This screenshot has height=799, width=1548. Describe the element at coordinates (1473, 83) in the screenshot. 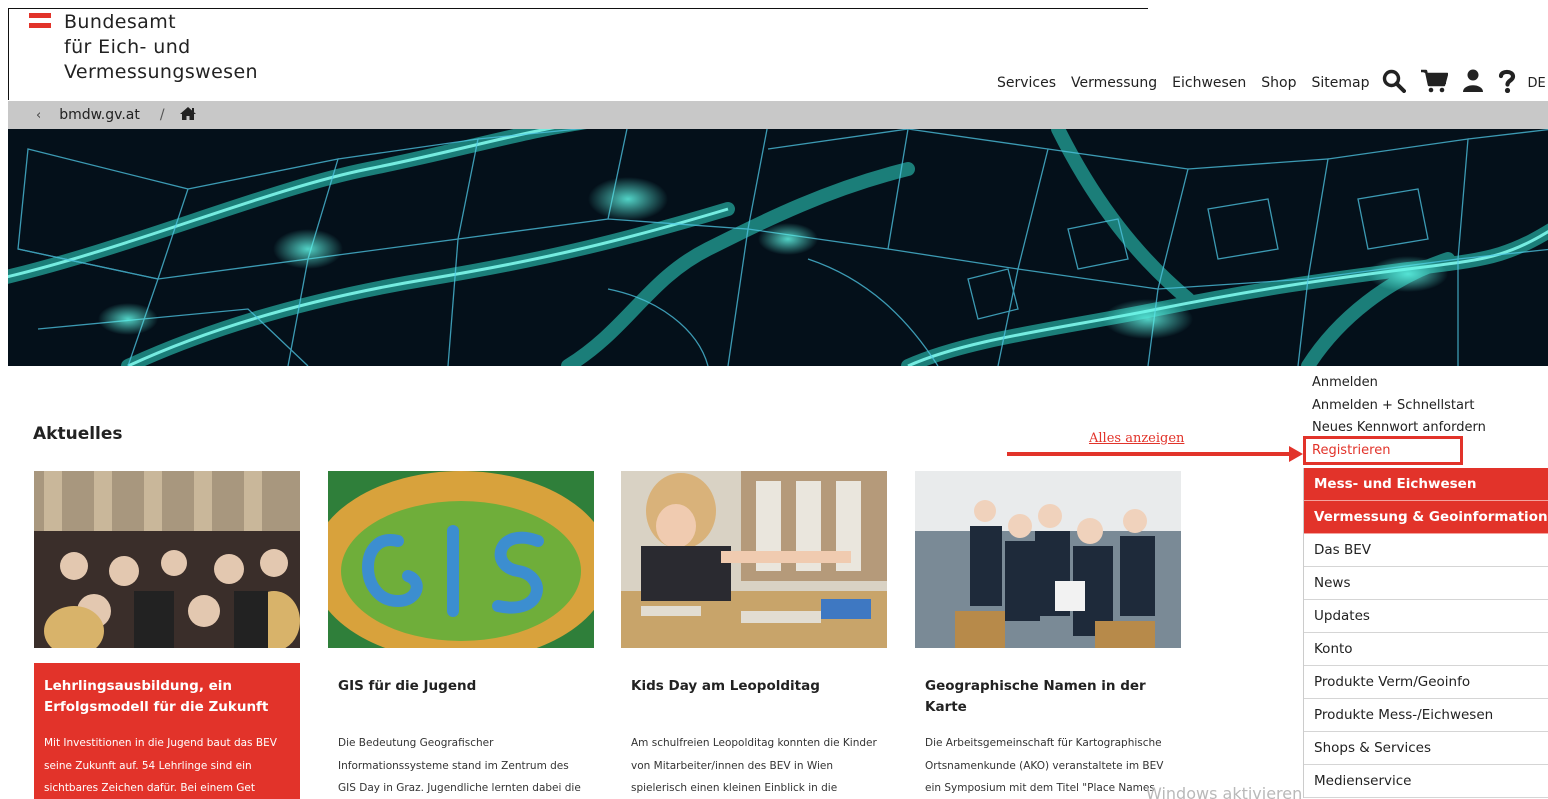

I see `user-icon` at that location.